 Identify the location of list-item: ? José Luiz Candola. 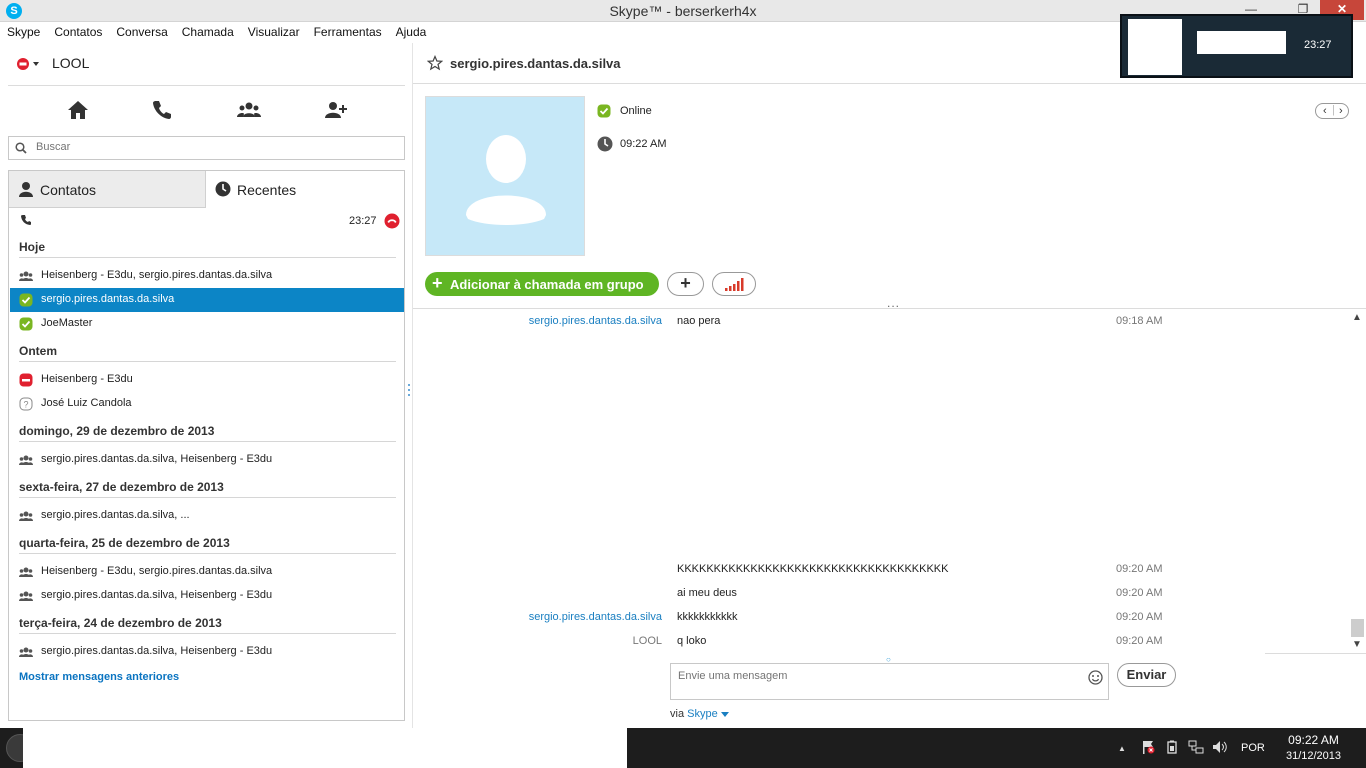
(207, 404).